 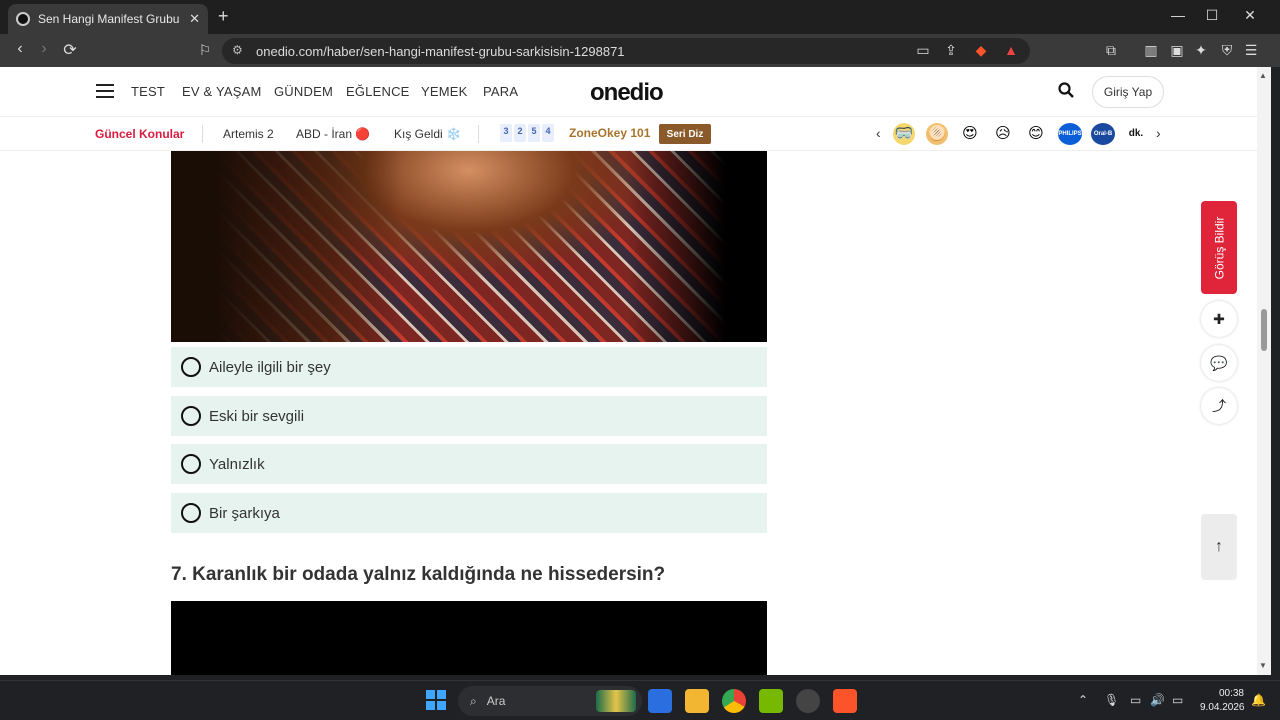 I want to click on okey-tiles: 3254, so click(x=527, y=133).